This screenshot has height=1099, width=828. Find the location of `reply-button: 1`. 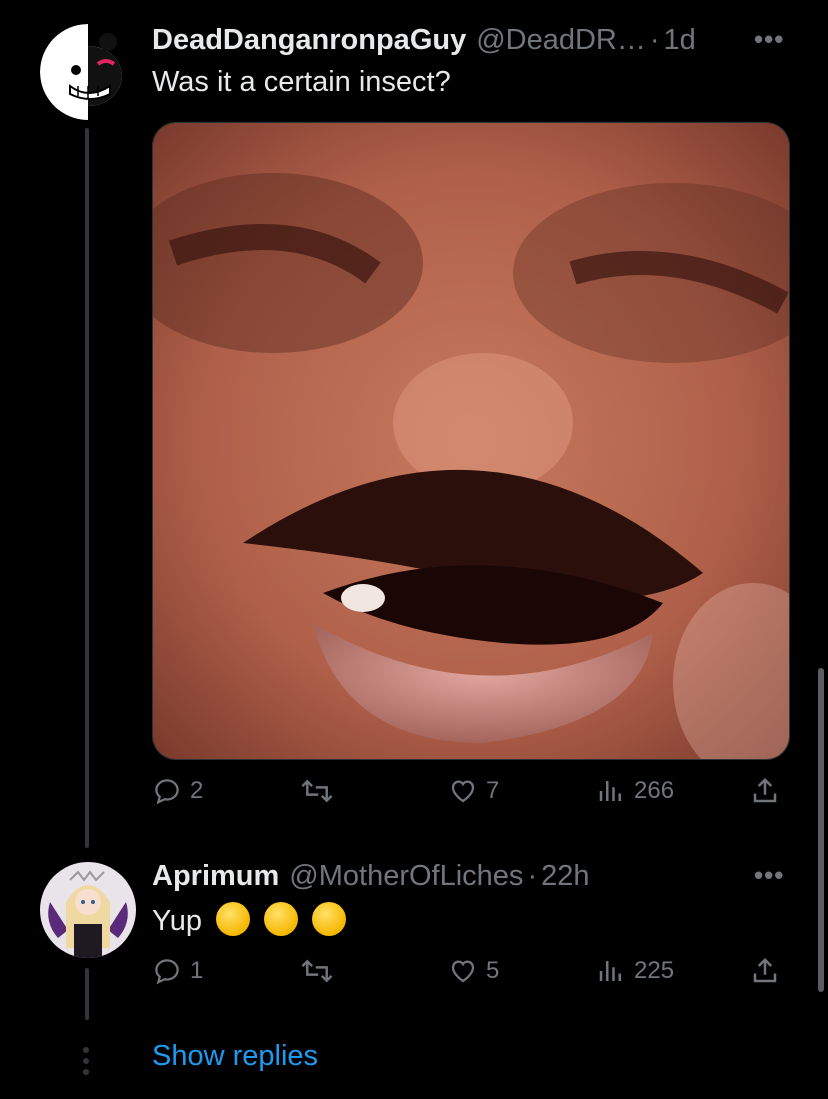

reply-button: 1 is located at coordinates (177, 971).